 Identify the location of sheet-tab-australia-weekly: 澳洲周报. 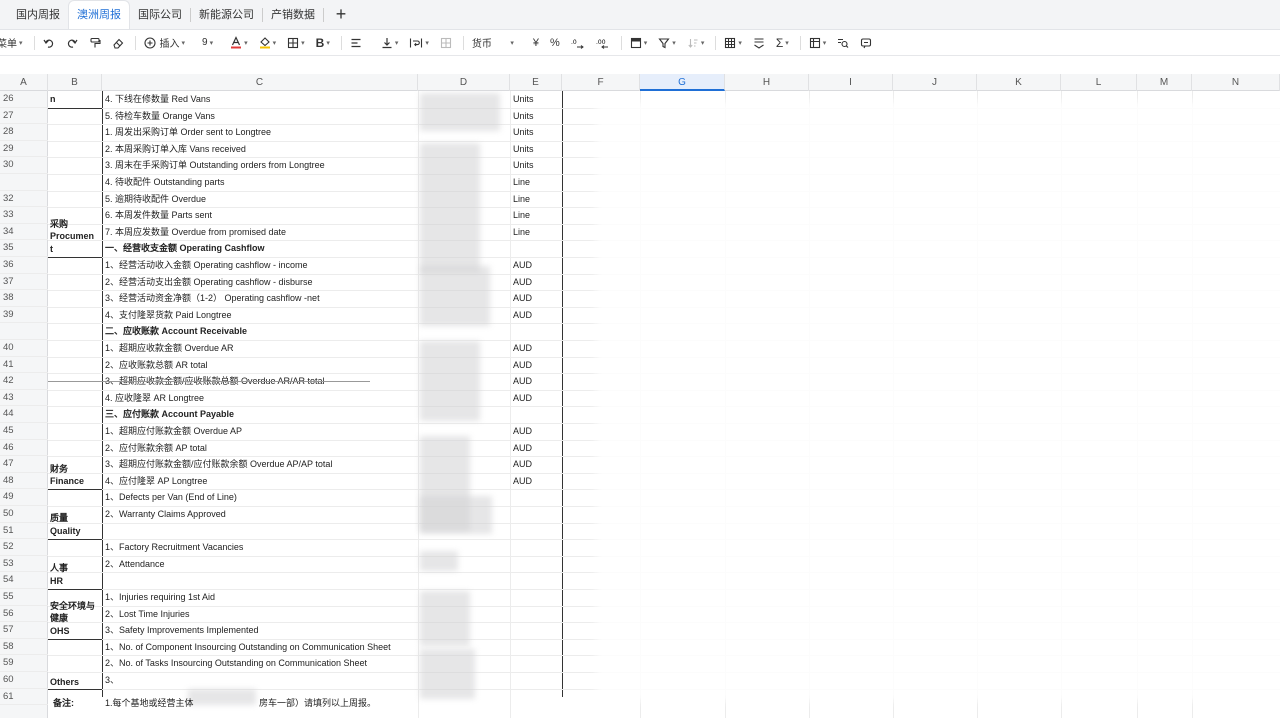
(99, 14).